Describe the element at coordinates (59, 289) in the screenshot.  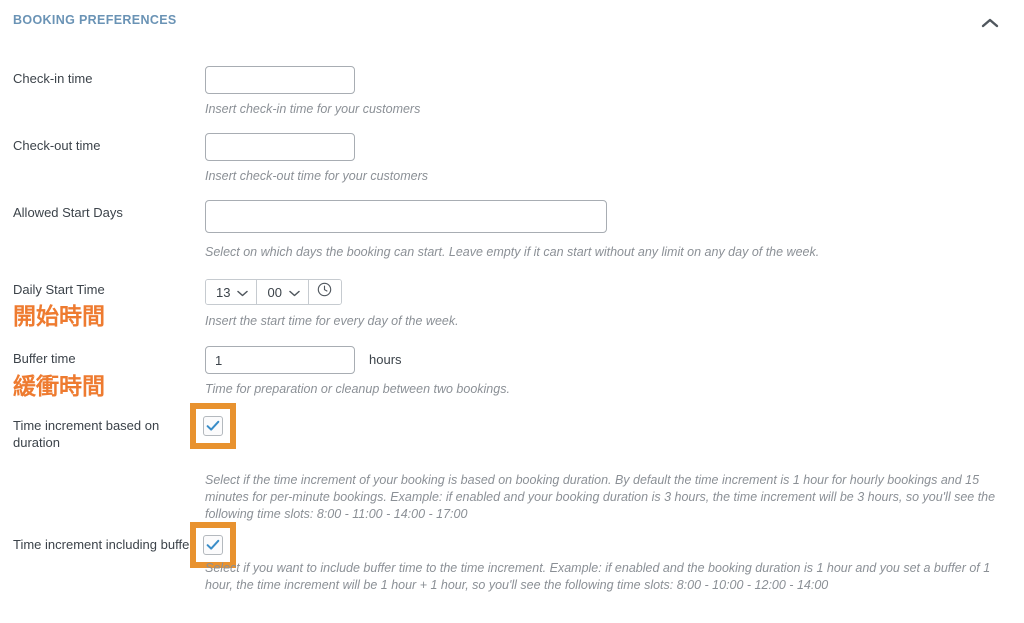
I see `daily-start-time-label: Daily Start Time` at that location.